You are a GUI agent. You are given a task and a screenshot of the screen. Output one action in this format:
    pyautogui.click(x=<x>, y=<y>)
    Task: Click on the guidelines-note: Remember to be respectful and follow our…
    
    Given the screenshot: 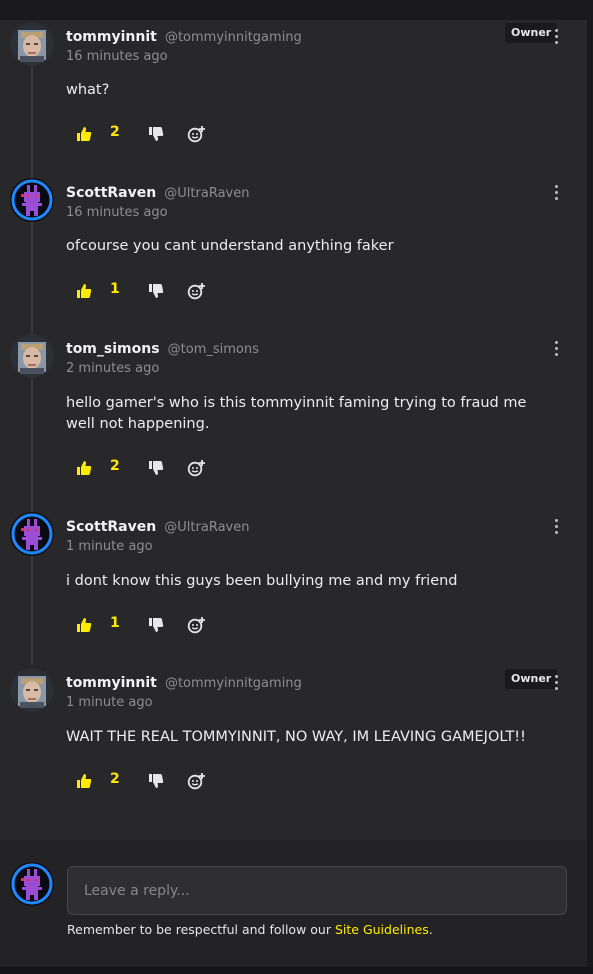 What is the action you would take?
    pyautogui.click(x=250, y=929)
    